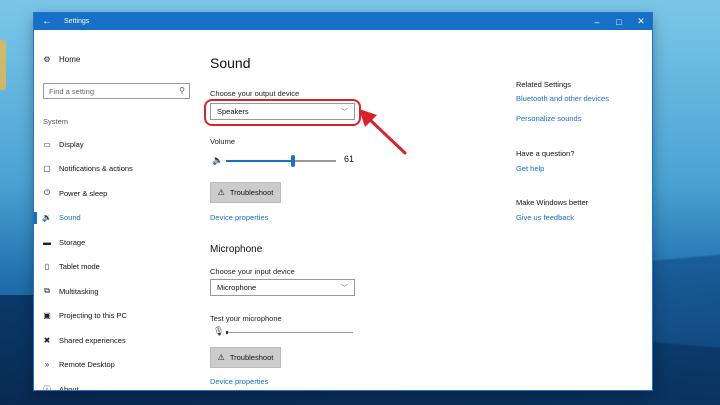 The image size is (720, 405). I want to click on search-placeholder: Find a setting, so click(72, 91).